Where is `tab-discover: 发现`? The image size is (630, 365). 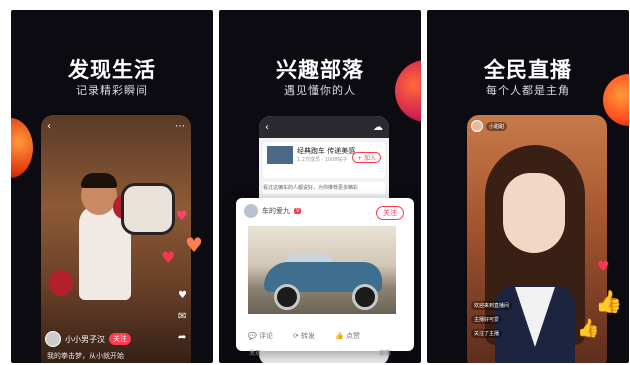
tab-discover: 发现 is located at coordinates (255, 352).